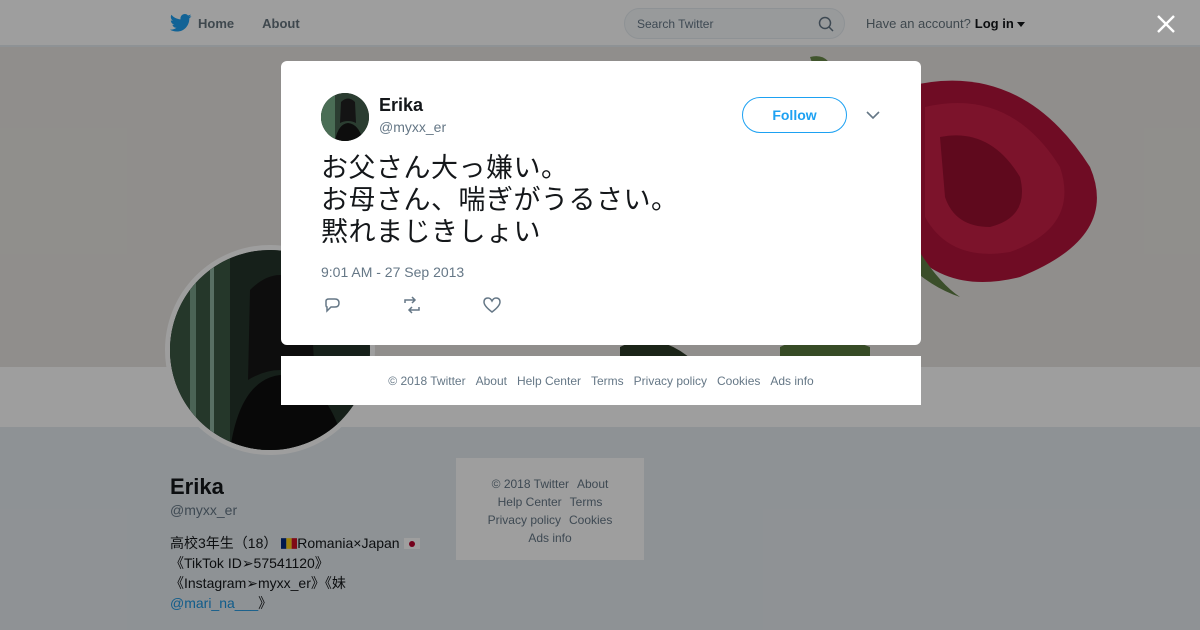  What do you see at coordinates (427, 380) in the screenshot?
I see `footer-copyright: © 2018 Twitter` at bounding box center [427, 380].